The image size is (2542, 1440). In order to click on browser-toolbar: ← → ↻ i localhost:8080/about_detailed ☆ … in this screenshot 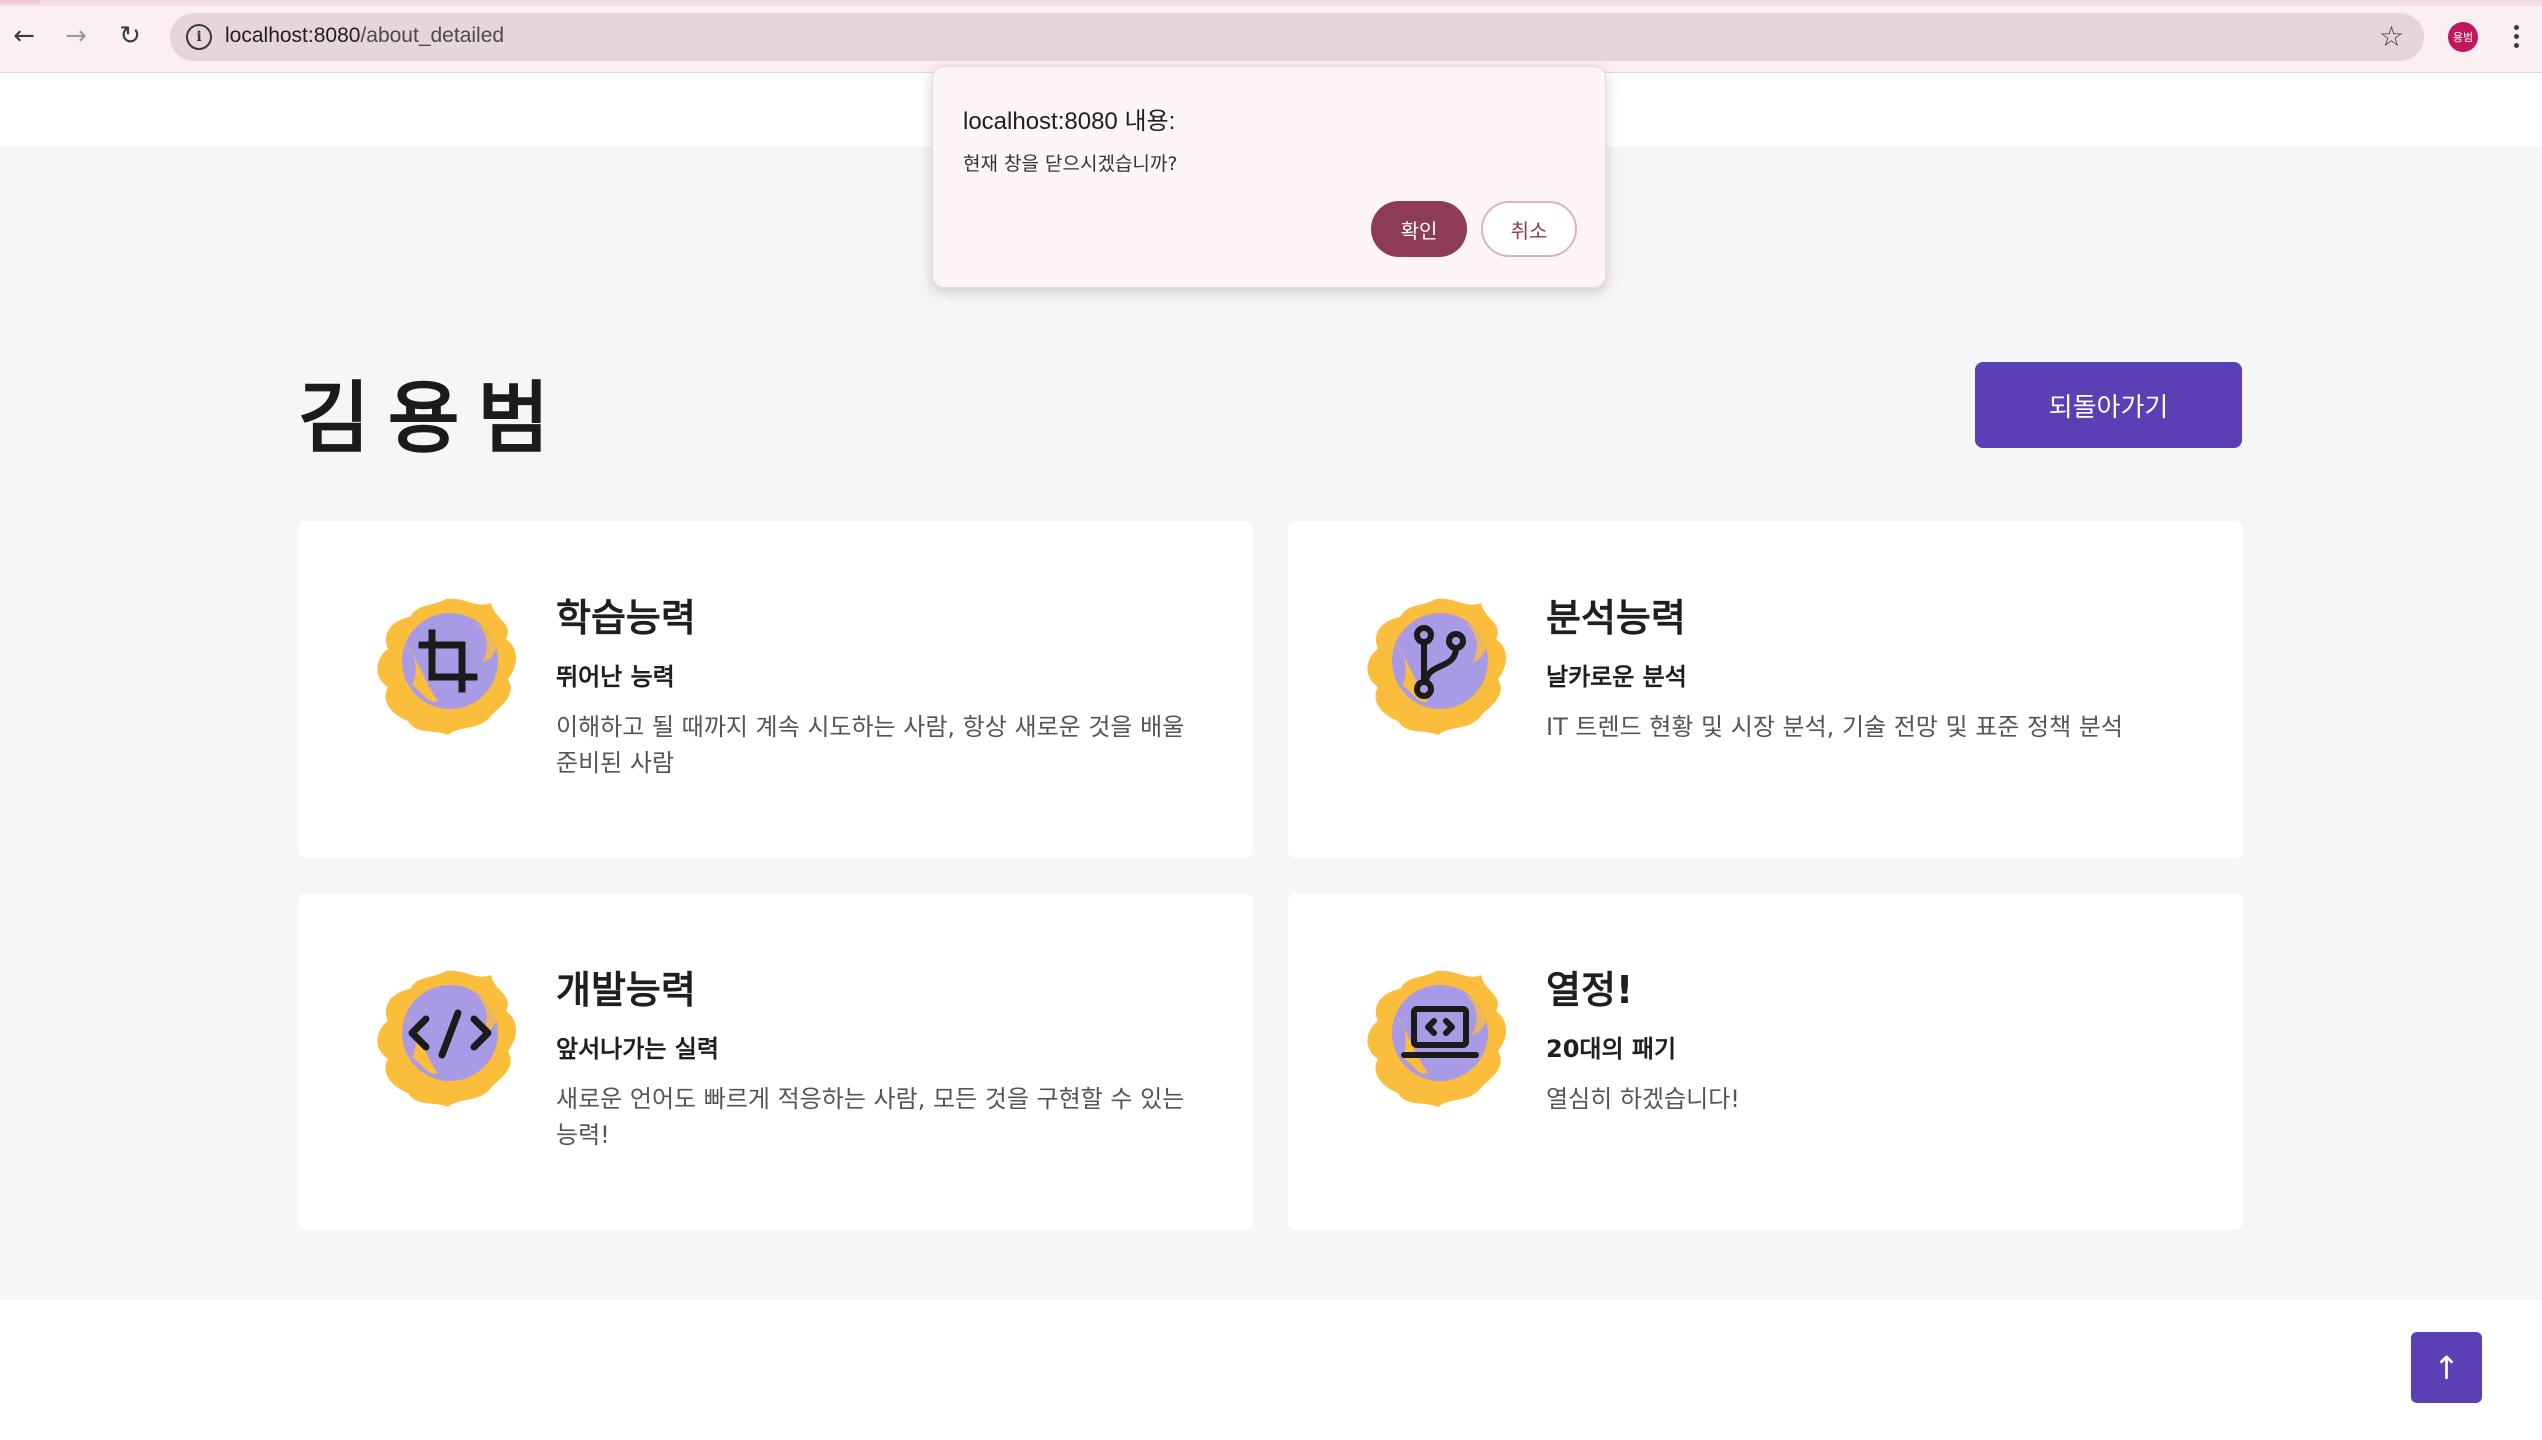, I will do `click(1271, 36)`.